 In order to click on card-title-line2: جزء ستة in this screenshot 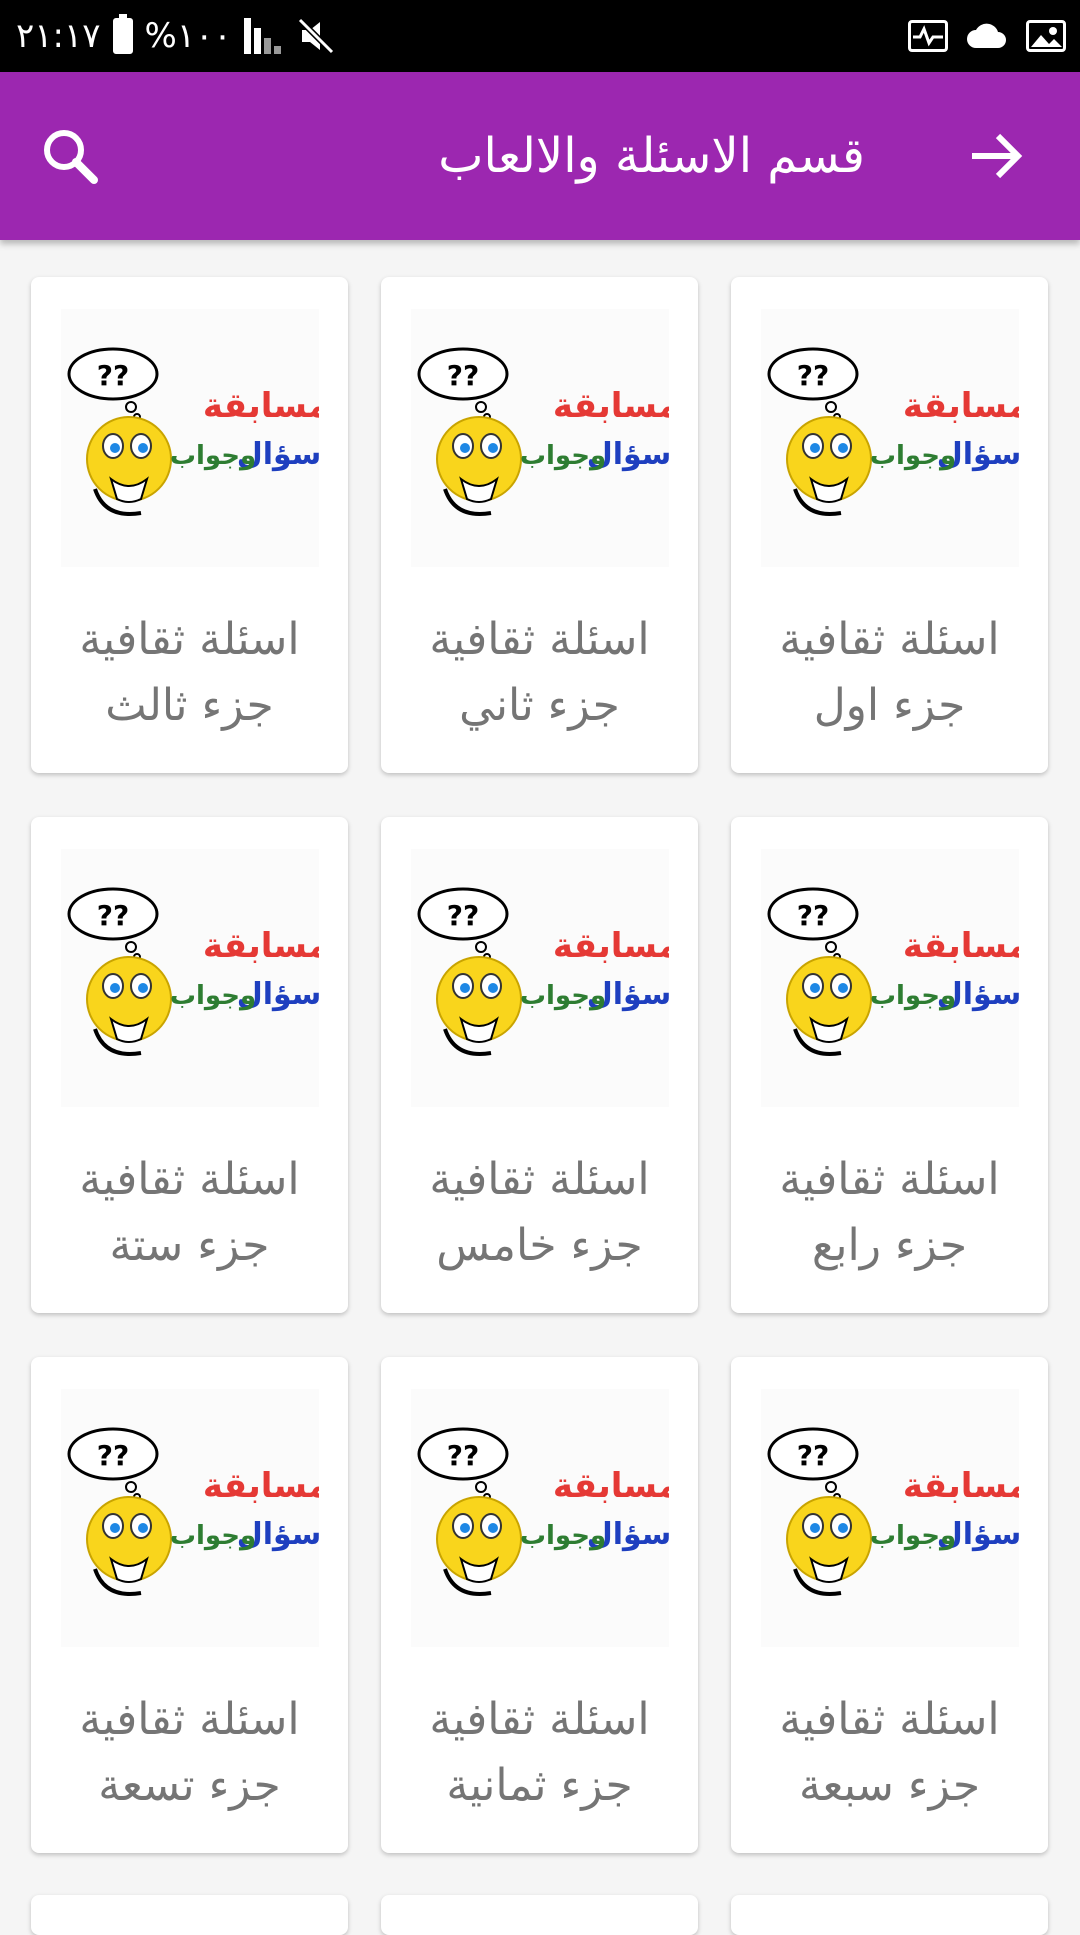, I will do `click(189, 1245)`.